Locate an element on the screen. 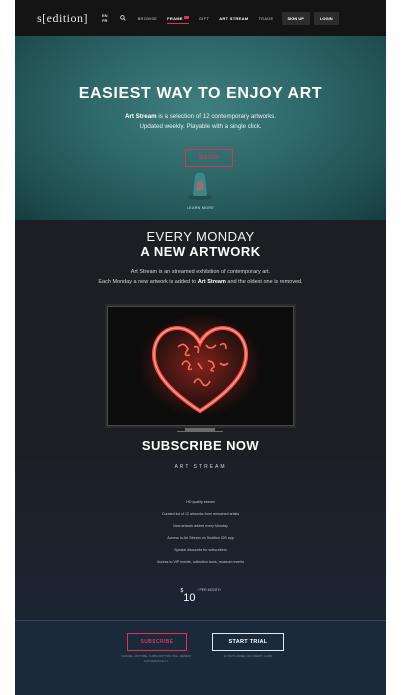 The width and height of the screenshot is (401, 695). start-trial-button: START TRIAL is located at coordinates (248, 642).